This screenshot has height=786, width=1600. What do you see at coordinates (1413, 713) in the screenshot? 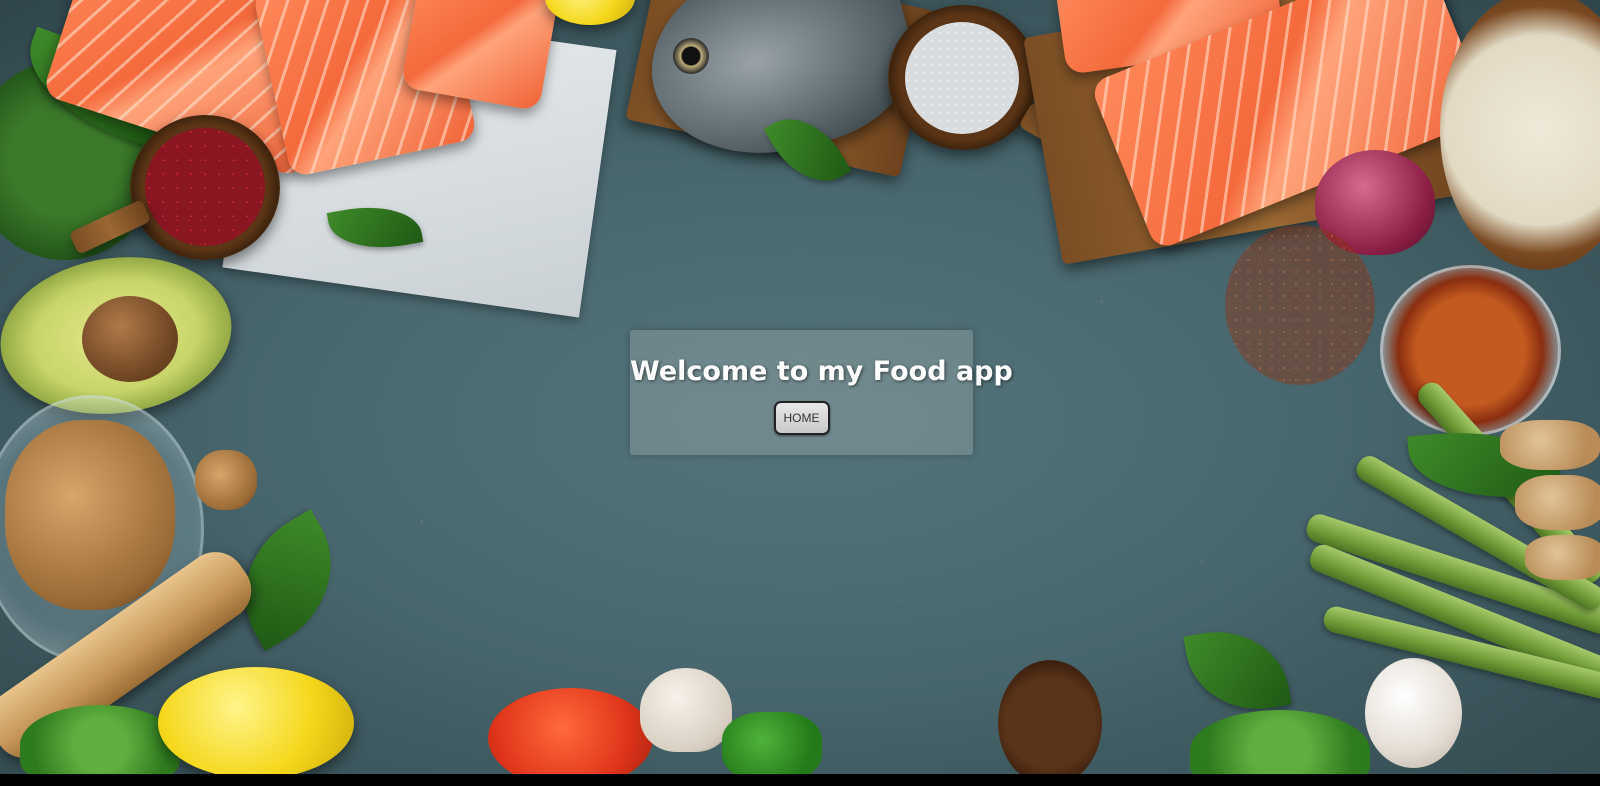
I see `garlic-bulb` at bounding box center [1413, 713].